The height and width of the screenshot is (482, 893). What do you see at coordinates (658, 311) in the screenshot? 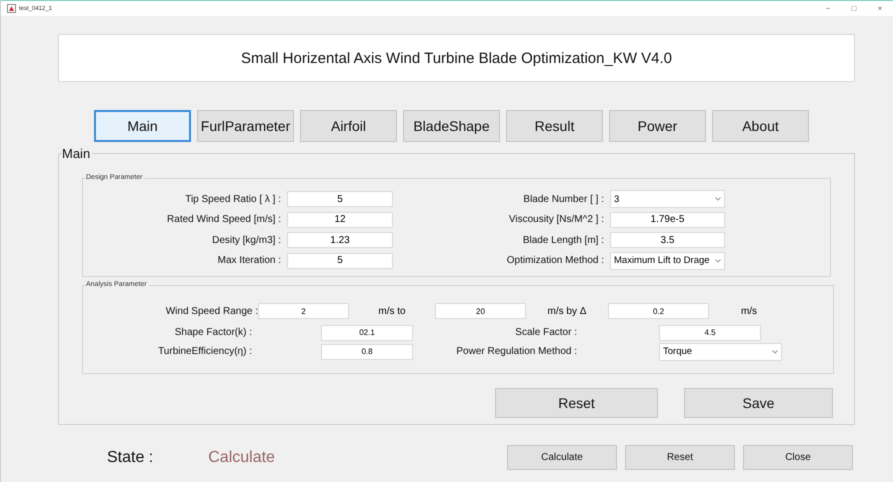
I see `input-field: 0.2` at bounding box center [658, 311].